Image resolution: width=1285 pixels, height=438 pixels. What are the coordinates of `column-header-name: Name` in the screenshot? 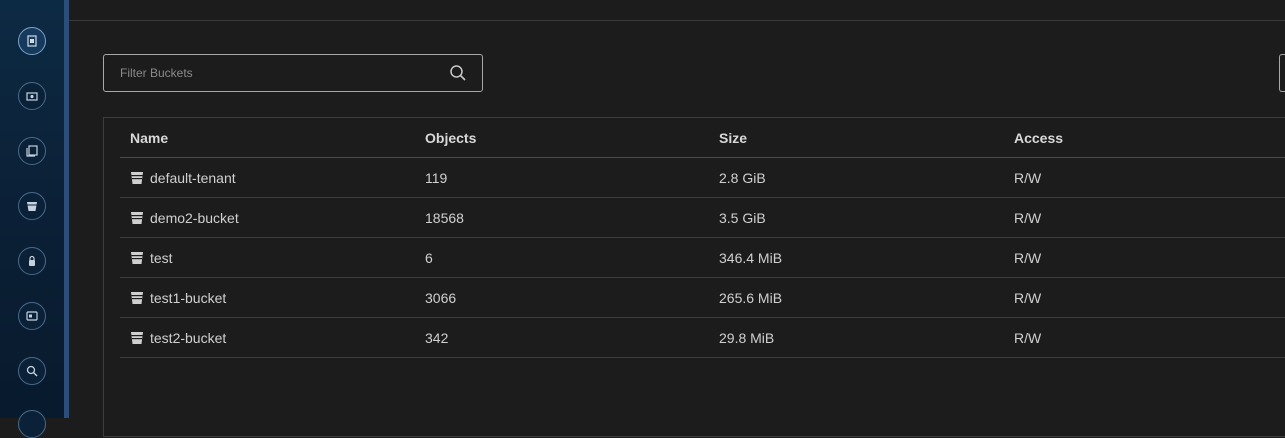 It's located at (149, 138).